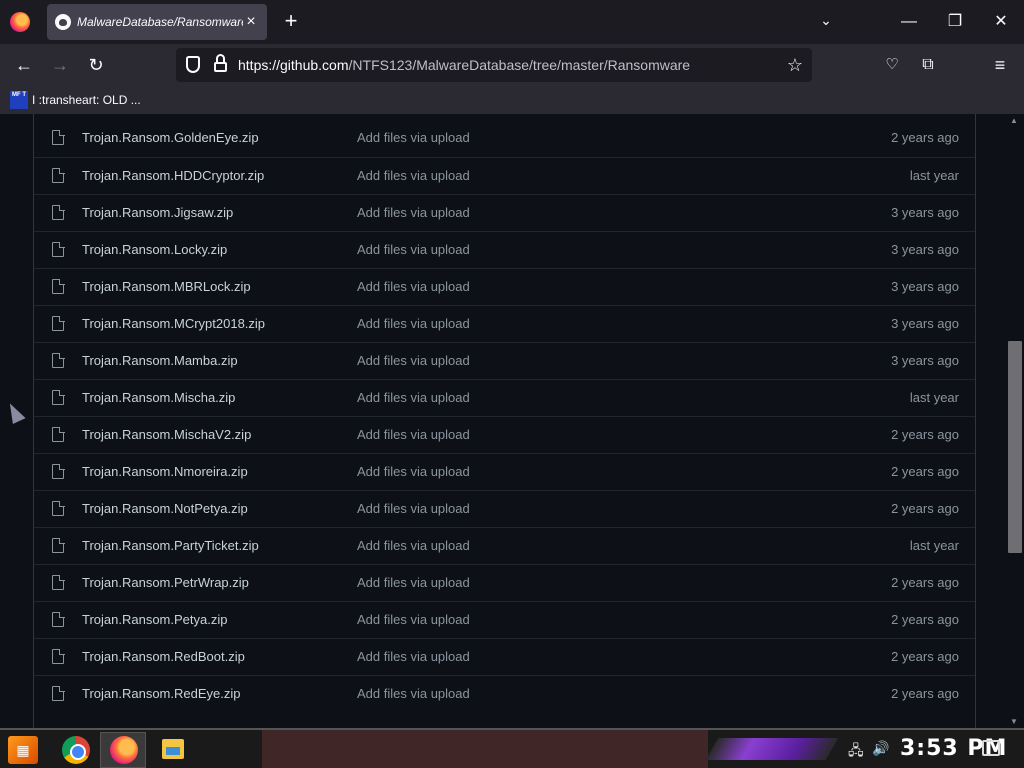 This screenshot has width=1024, height=768. Describe the element at coordinates (251, 22) in the screenshot. I see `tab-close-button: ×` at that location.